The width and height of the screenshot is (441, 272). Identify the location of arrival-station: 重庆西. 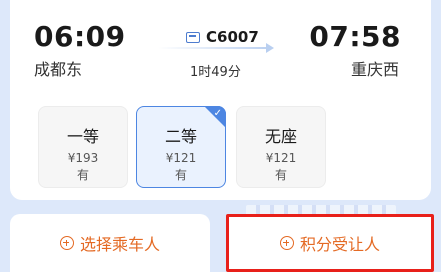
(374, 69).